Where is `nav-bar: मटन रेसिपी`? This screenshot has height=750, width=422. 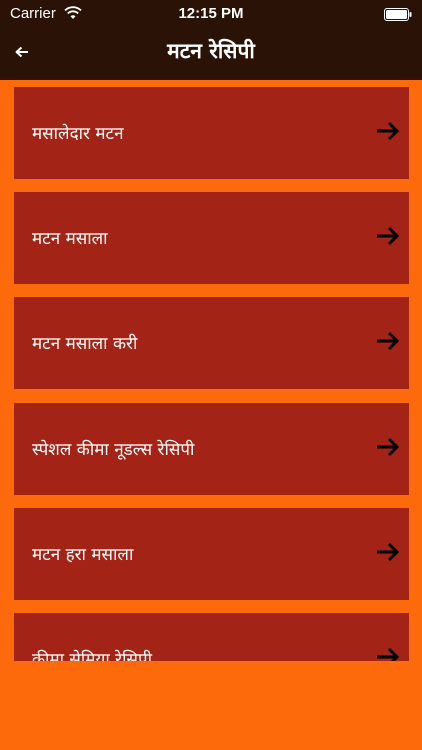
nav-bar: मटन रेसिपी is located at coordinates (211, 54).